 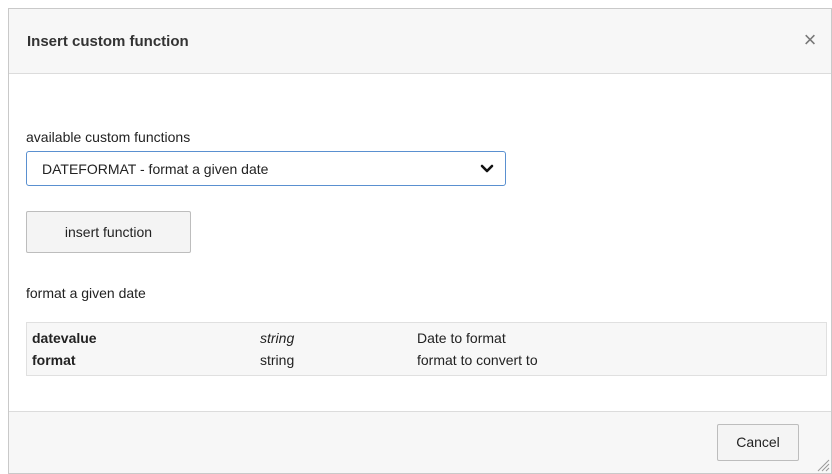 I want to click on chevron-down-icon, so click(x=487, y=168).